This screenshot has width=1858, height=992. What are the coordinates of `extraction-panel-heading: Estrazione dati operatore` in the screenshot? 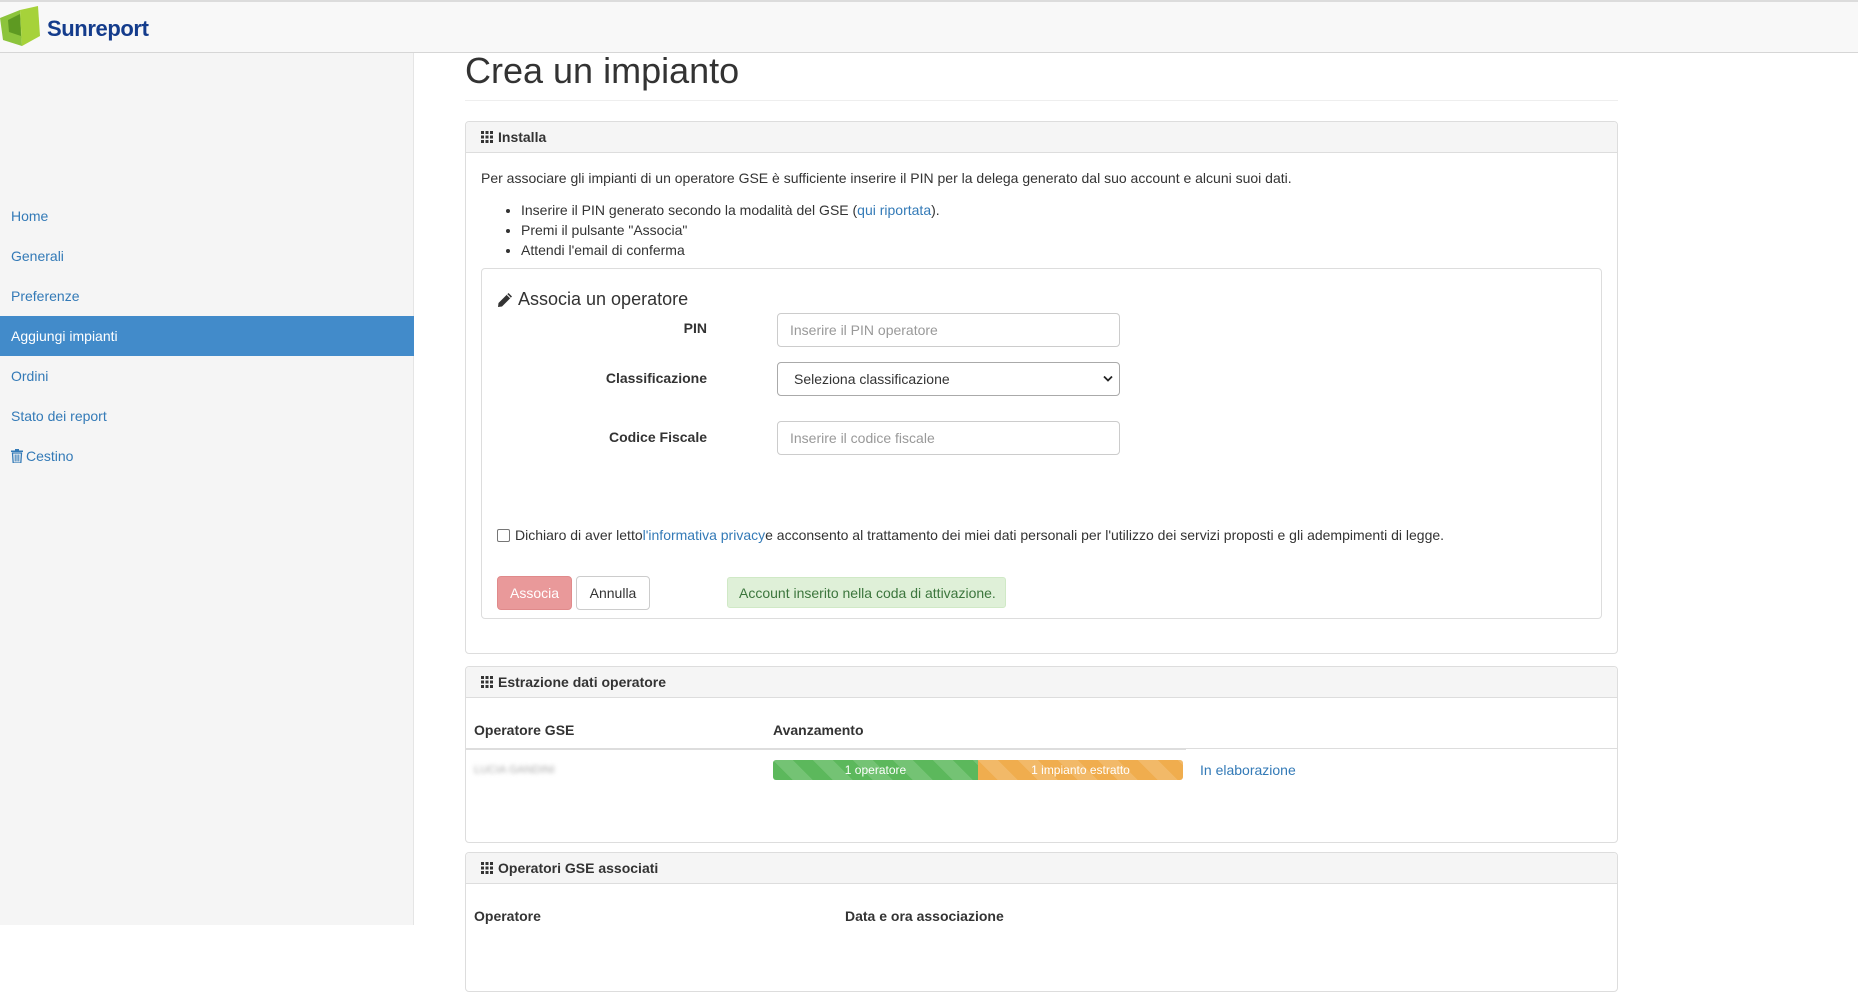 It's located at (1041, 682).